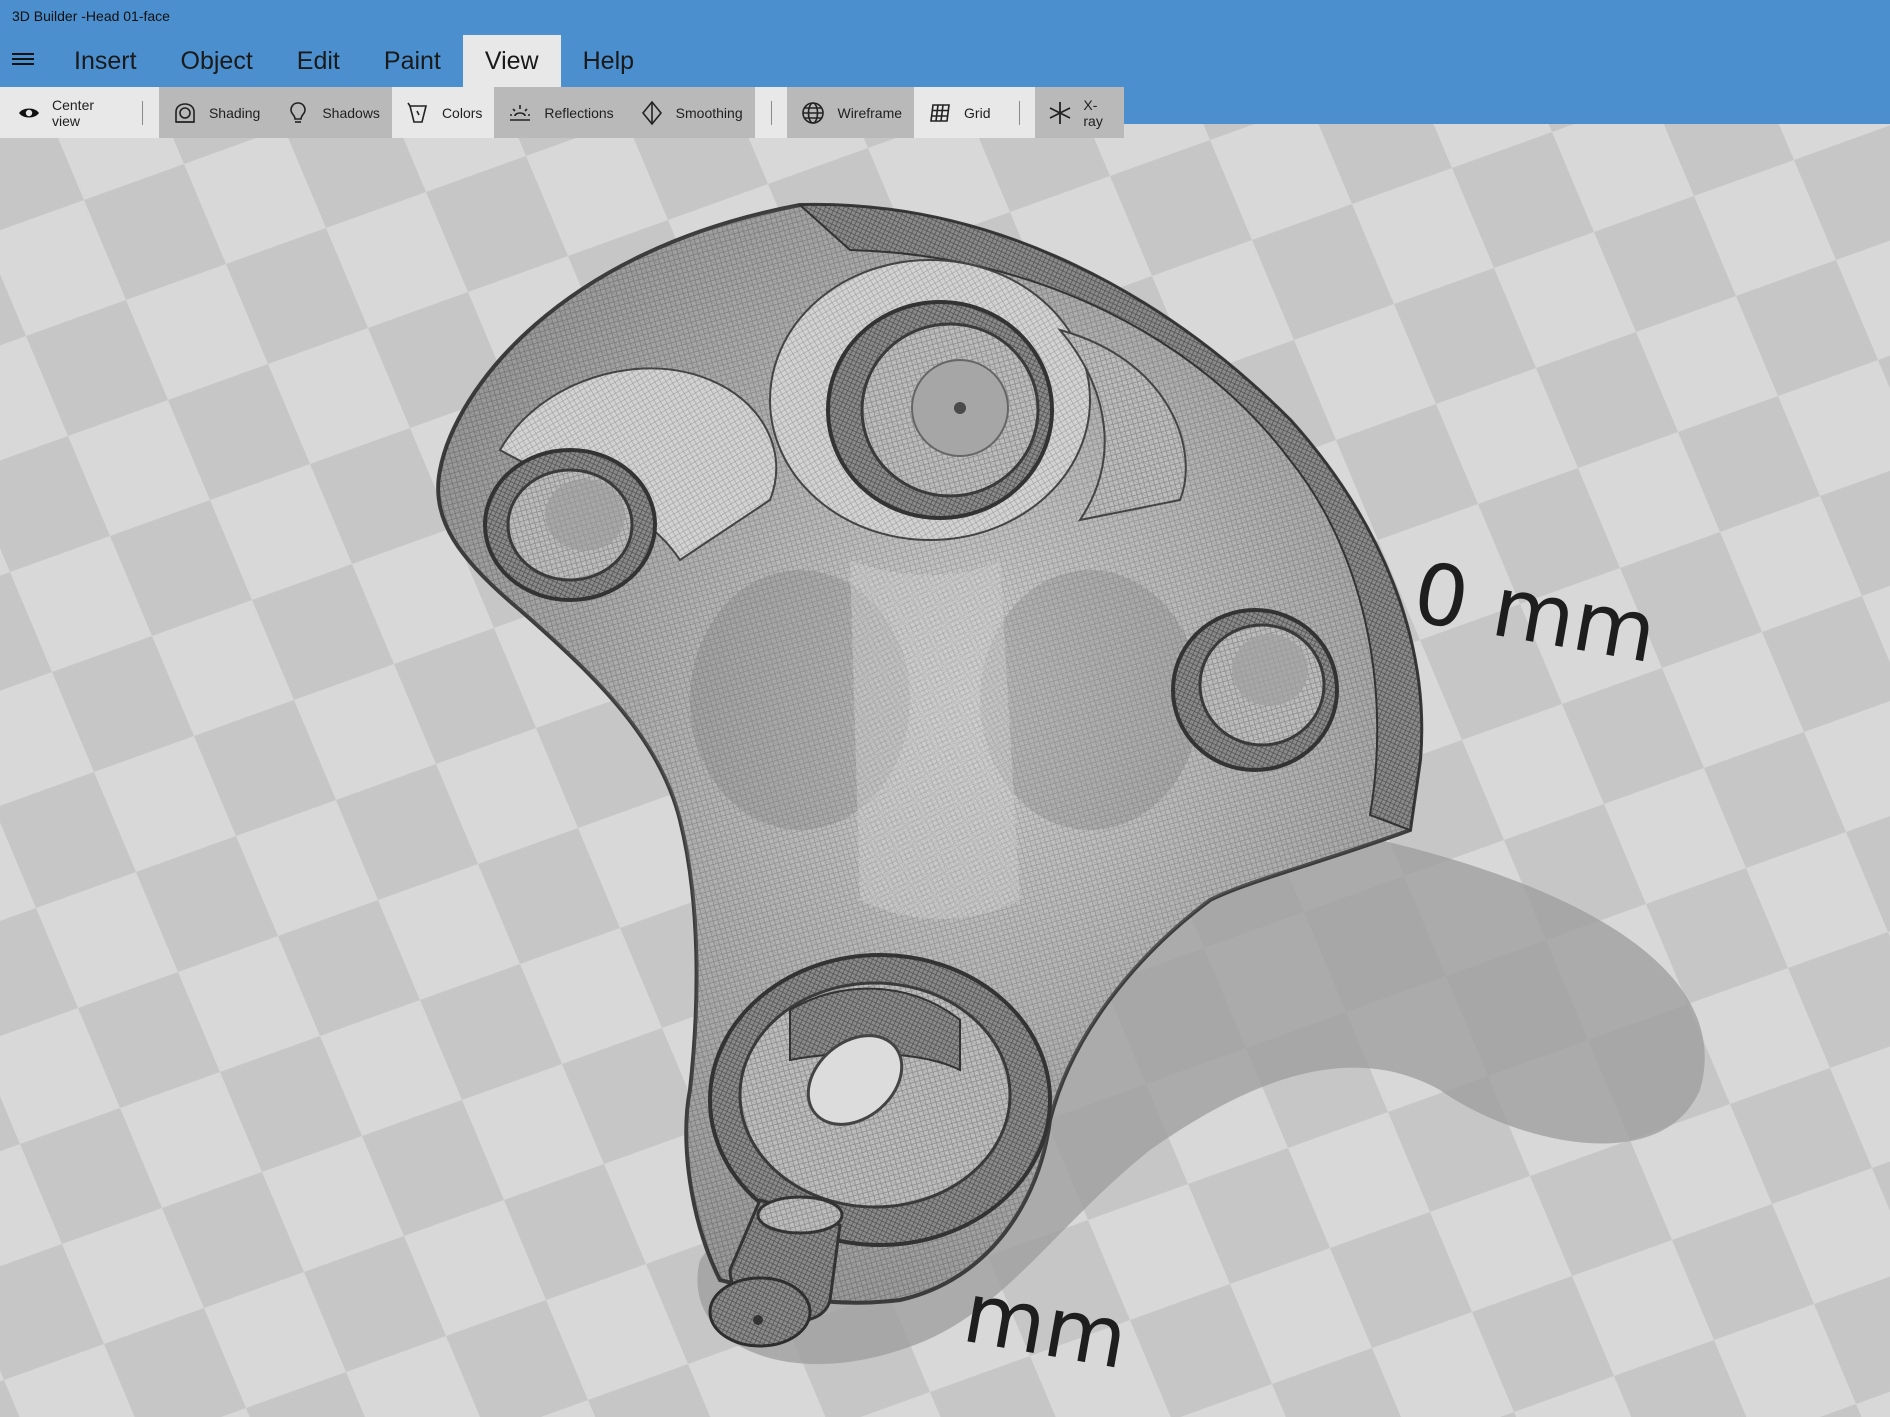 This screenshot has width=1890, height=1417. Describe the element at coordinates (217, 61) in the screenshot. I see `tab-object: Object` at that location.